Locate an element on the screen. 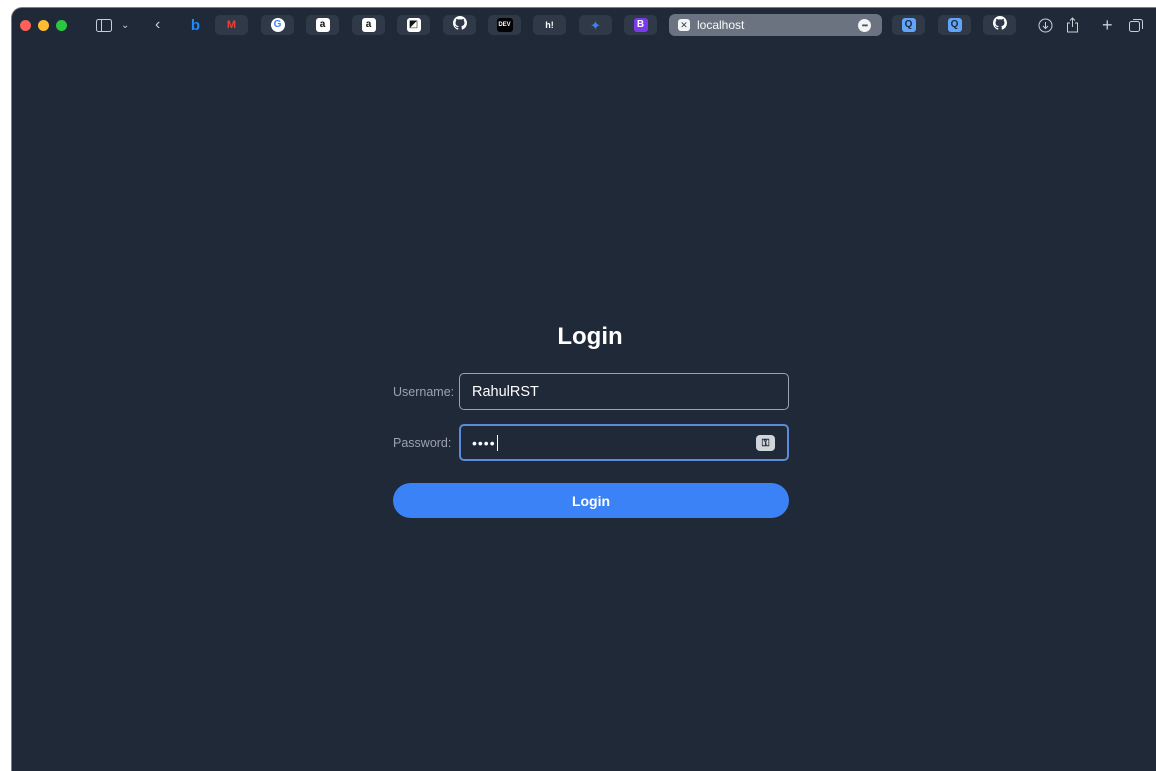 This screenshot has width=1156, height=771. bootstrap-favorite: B is located at coordinates (640, 25).